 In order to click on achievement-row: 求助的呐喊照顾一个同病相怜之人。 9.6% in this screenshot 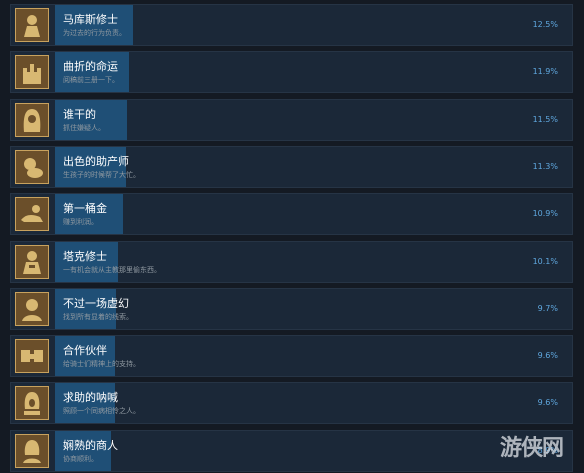, I will do `click(291, 403)`.